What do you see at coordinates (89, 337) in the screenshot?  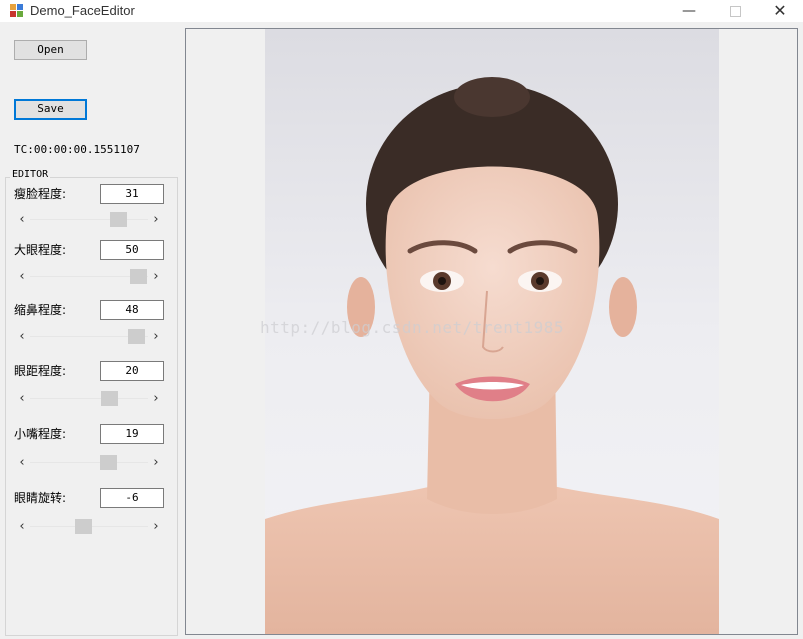 I see `shrink-nose-scrollbar: ‹ ›` at bounding box center [89, 337].